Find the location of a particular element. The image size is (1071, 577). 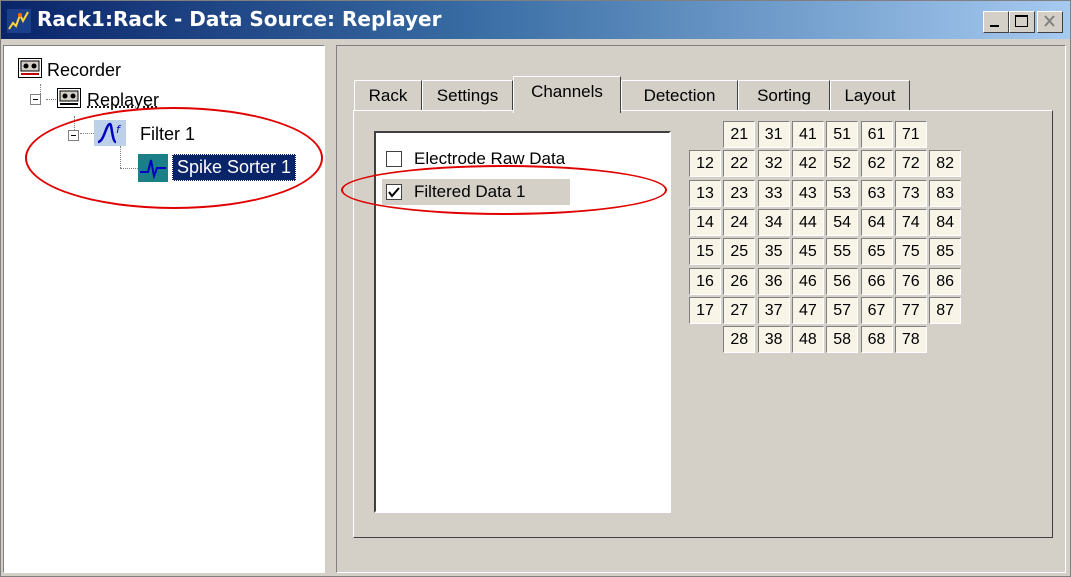

tab-channels: Channels is located at coordinates (567, 94).